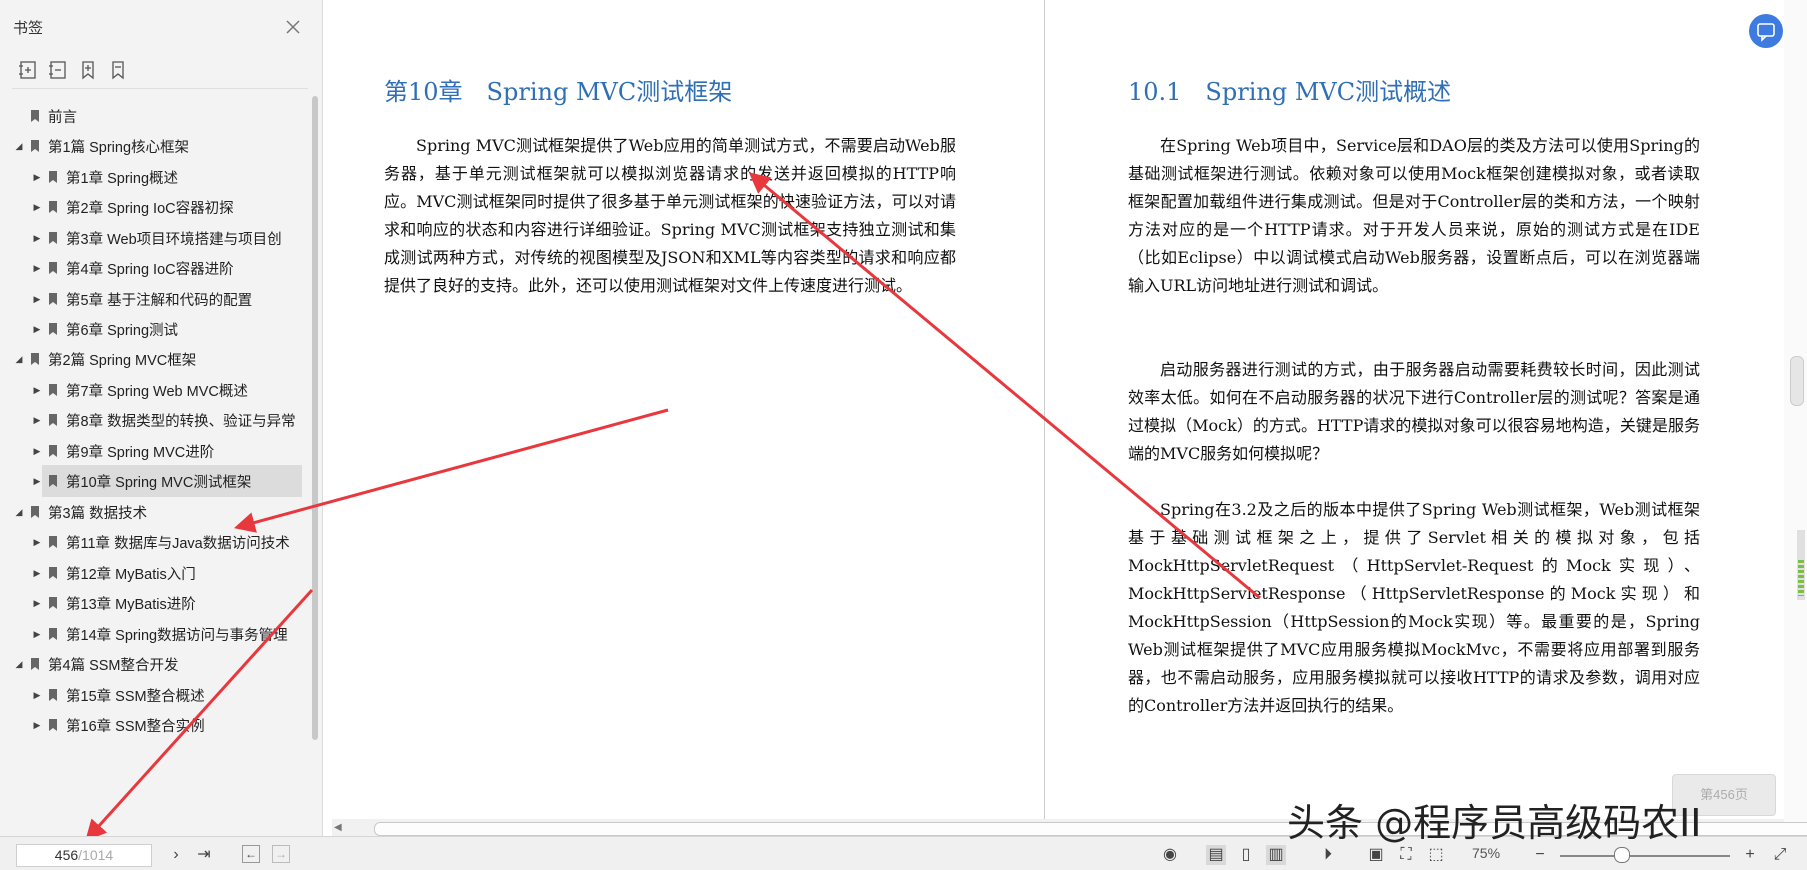 The width and height of the screenshot is (1807, 870). I want to click on fit-width-icon: ⬚, so click(1436, 855).